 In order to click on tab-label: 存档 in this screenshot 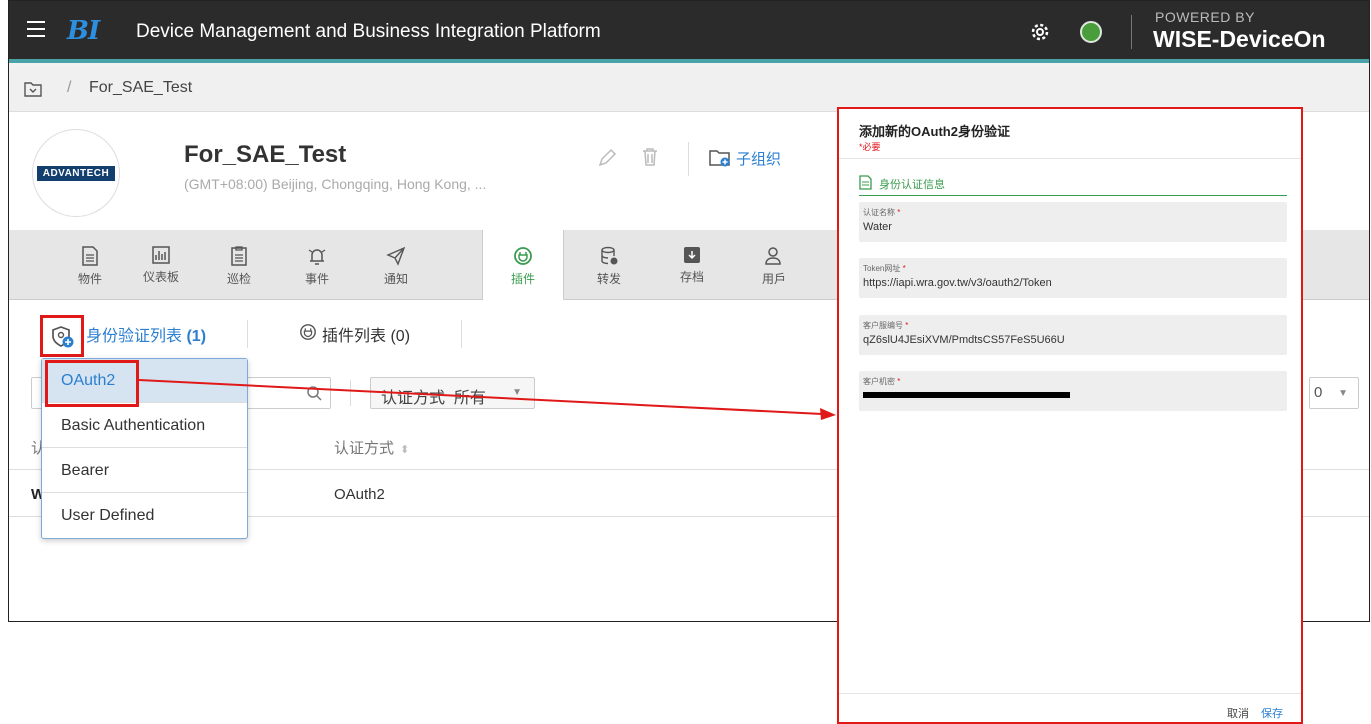, I will do `click(691, 277)`.